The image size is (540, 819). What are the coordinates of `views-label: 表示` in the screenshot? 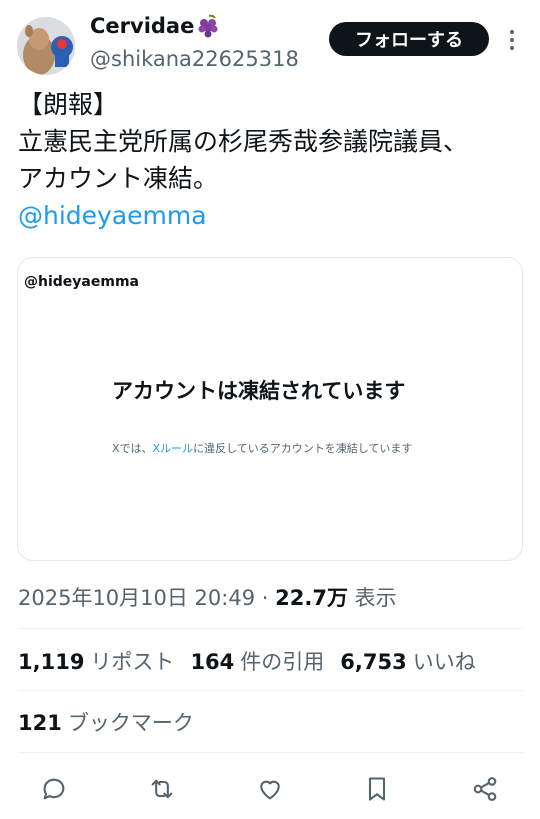 It's located at (372, 598).